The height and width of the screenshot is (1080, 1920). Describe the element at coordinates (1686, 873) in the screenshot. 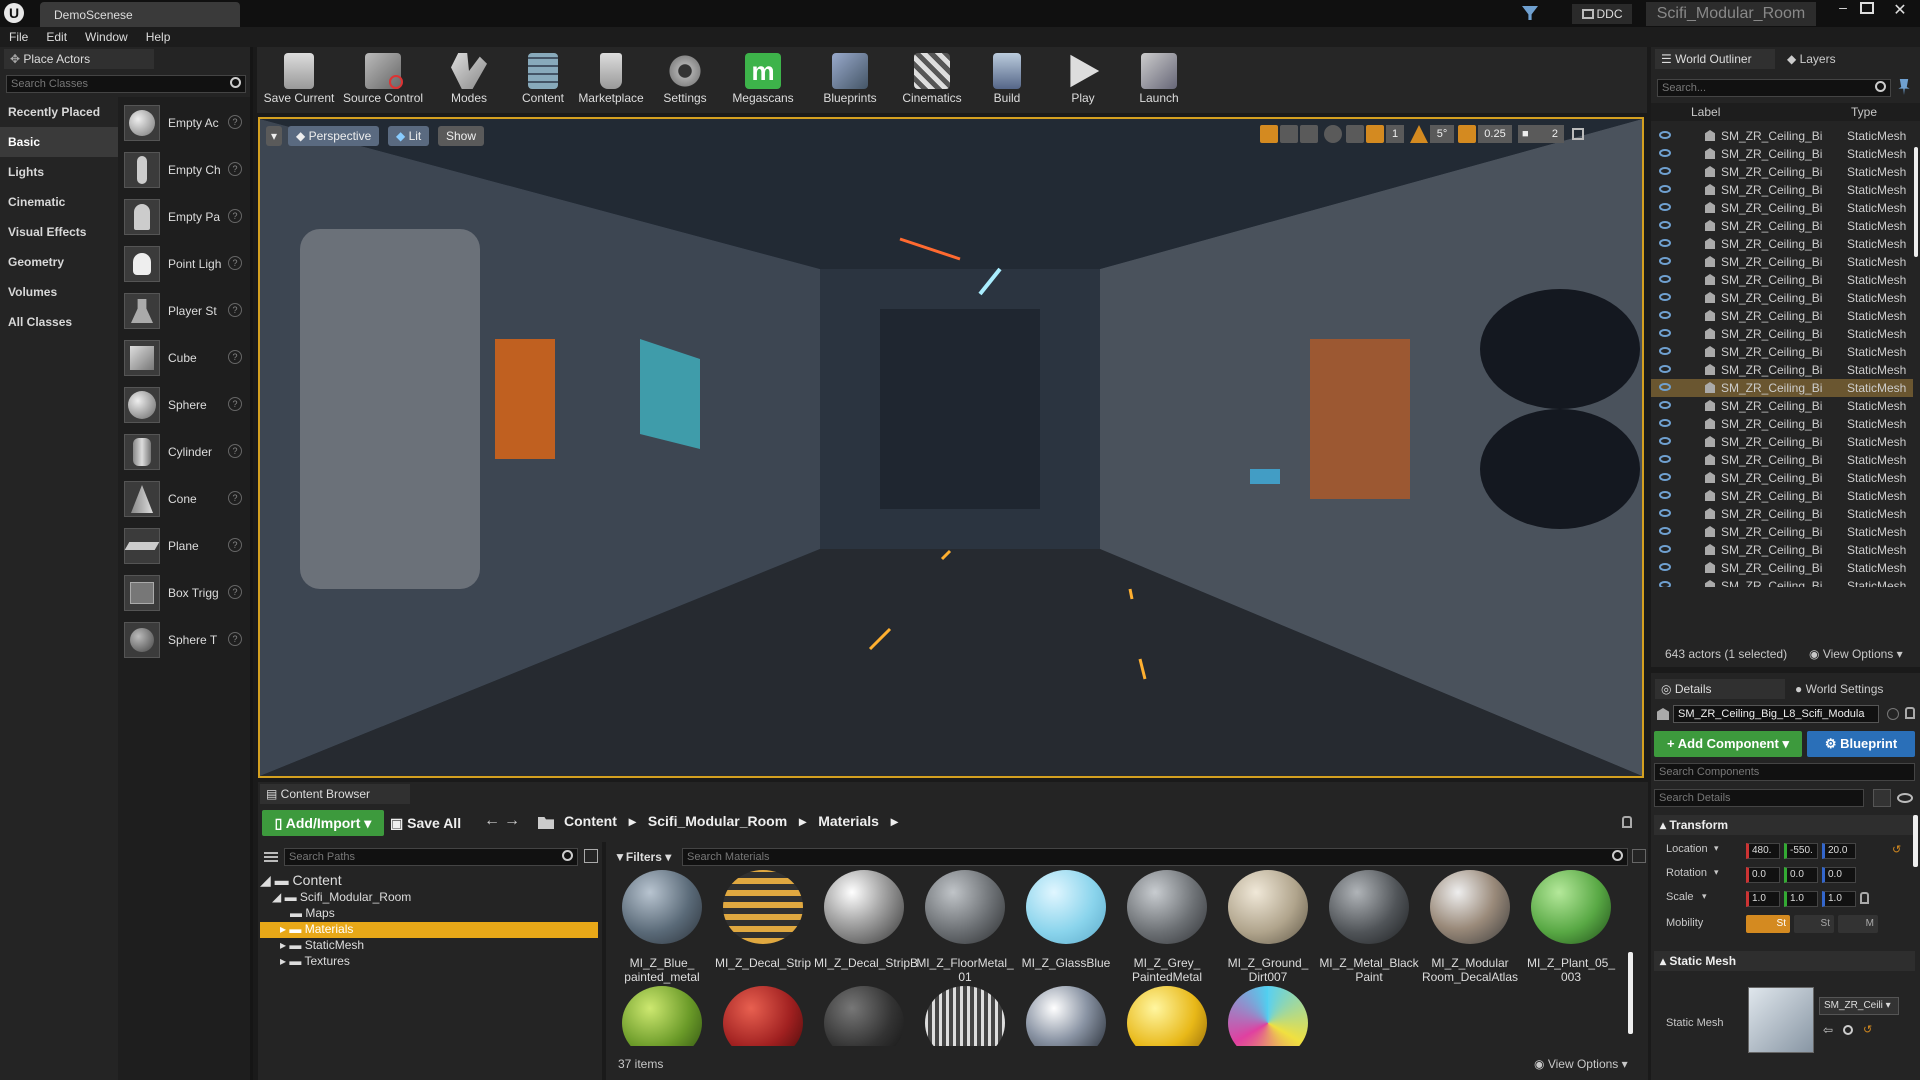

I see `rotation-label: Rotation` at that location.